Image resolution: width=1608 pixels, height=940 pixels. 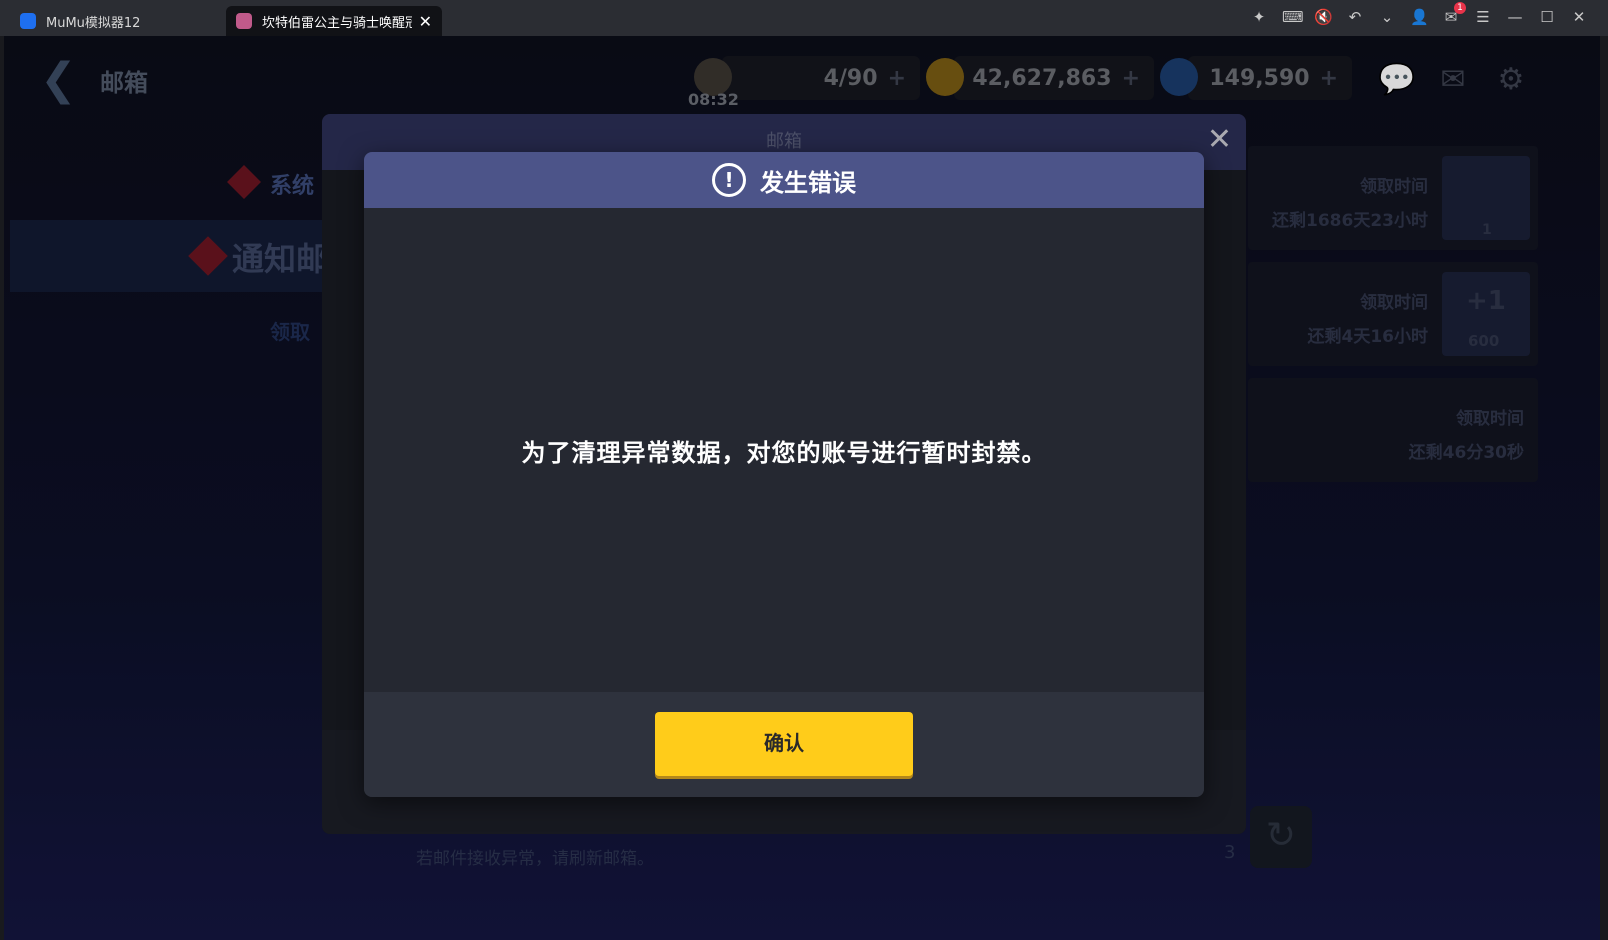 What do you see at coordinates (808, 182) in the screenshot?
I see `dialog-title: 发生错误` at bounding box center [808, 182].